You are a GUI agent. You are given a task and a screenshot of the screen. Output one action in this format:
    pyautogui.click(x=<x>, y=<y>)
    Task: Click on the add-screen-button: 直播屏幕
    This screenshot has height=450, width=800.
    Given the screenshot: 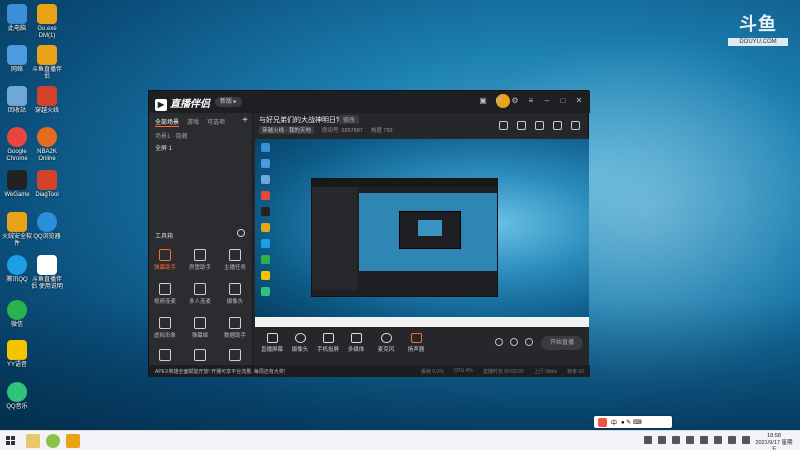 What is the action you would take?
    pyautogui.click(x=272, y=343)
    